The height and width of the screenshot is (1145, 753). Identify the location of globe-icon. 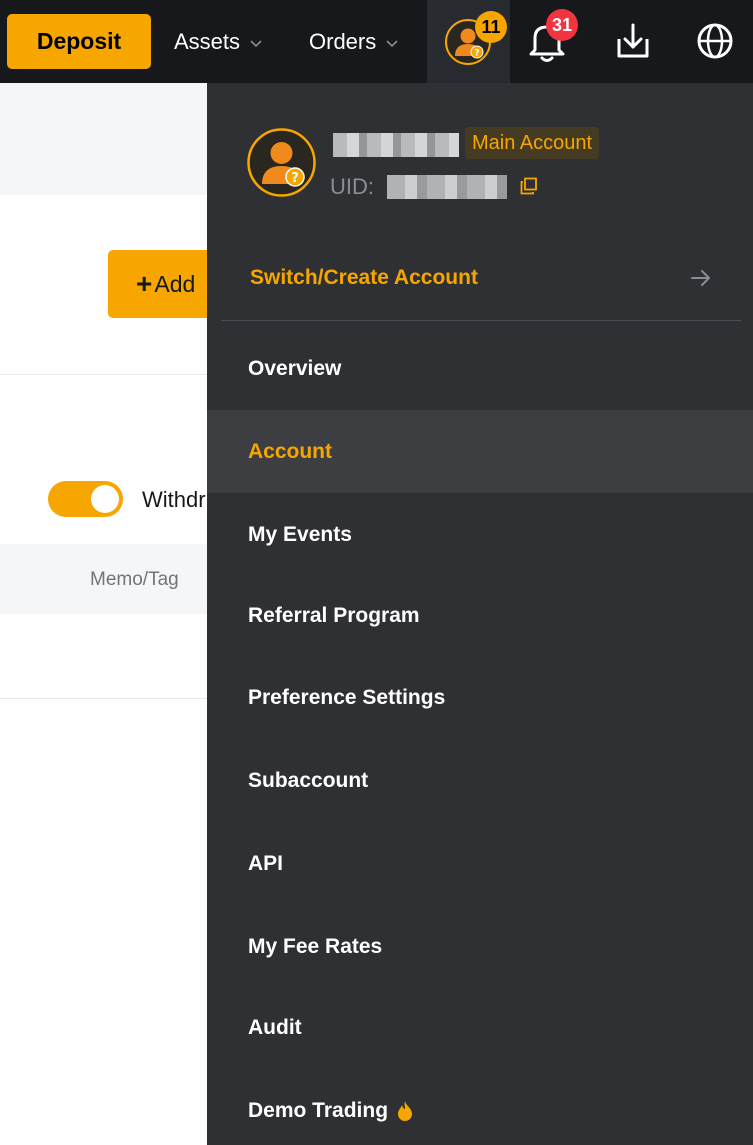
(715, 41).